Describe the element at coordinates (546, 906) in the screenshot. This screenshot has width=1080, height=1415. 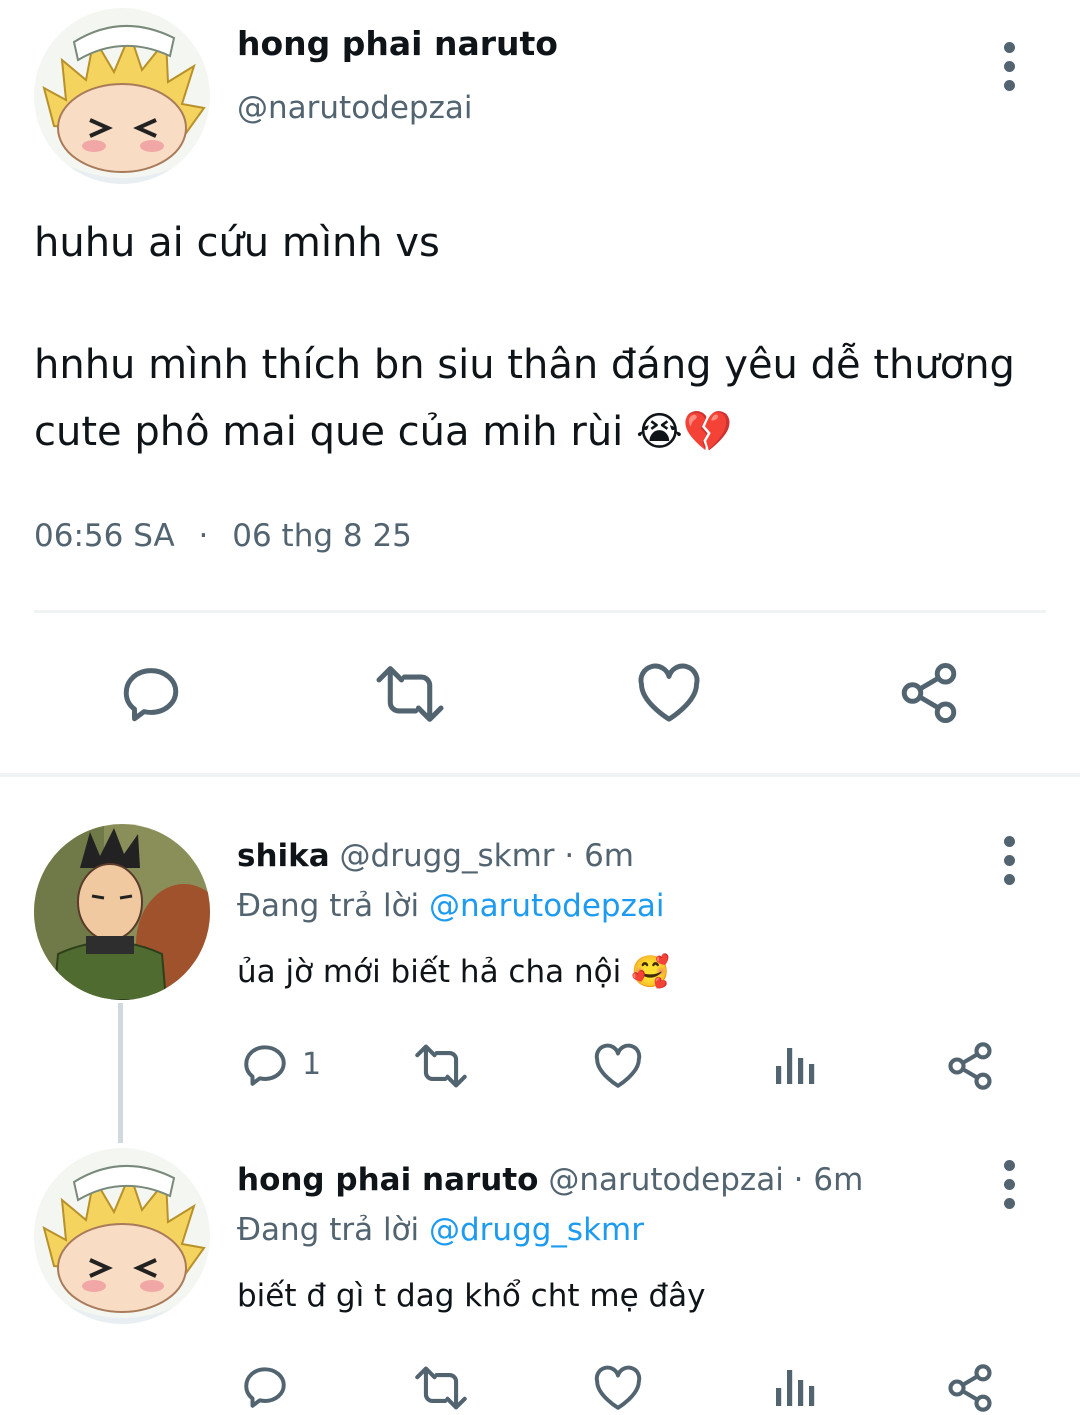
I see `replying-to-link: @narutodepzai` at that location.